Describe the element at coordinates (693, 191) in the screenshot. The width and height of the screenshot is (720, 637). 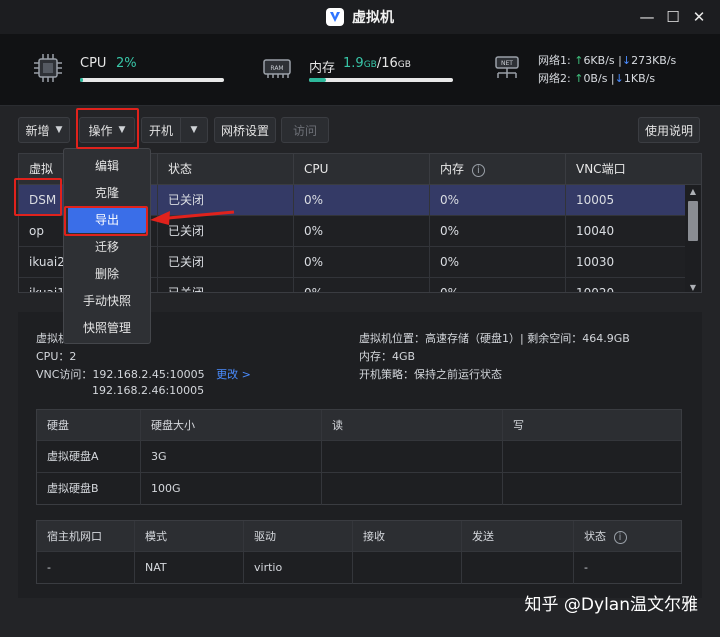
I see `scroll-up-icon: ▲` at that location.